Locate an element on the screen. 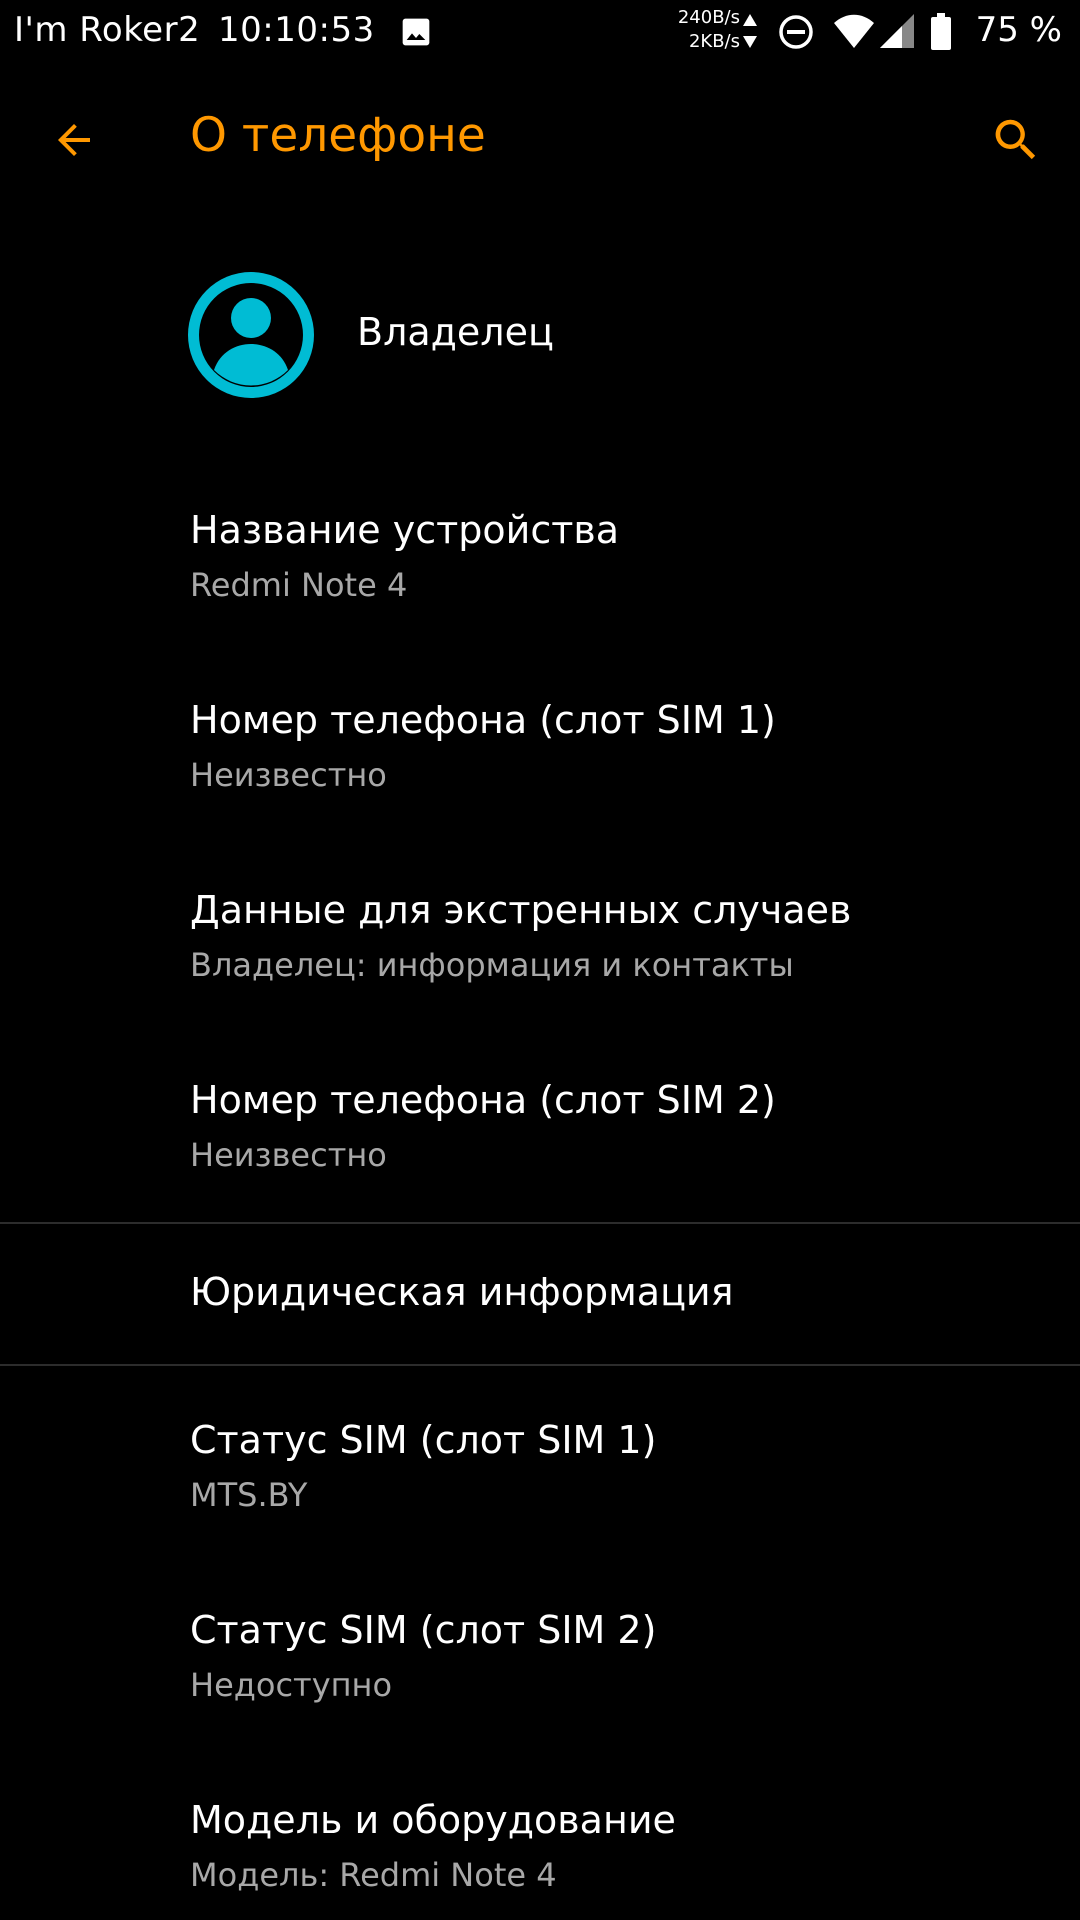 The height and width of the screenshot is (1920, 1080). status-bar: I'm Roker2 10:10:53 240B/s 2KB/s 75 % is located at coordinates (540, 32).